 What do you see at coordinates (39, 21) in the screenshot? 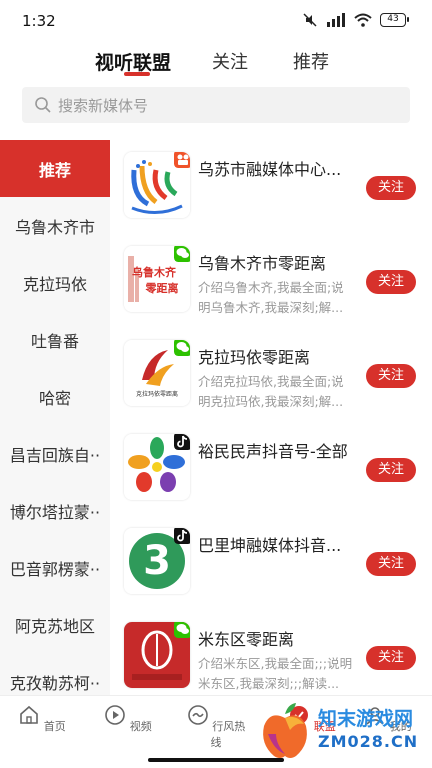
I see `status-time: 1:32` at bounding box center [39, 21].